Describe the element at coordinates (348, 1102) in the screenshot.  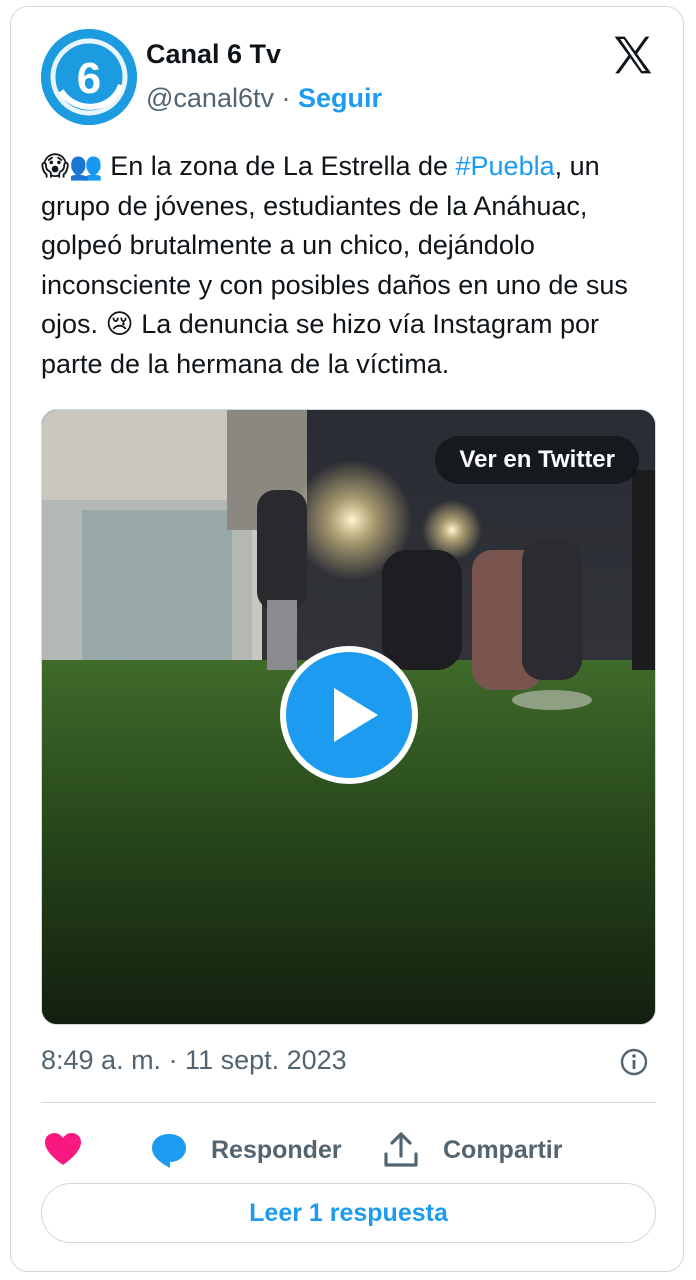
I see `divider` at that location.